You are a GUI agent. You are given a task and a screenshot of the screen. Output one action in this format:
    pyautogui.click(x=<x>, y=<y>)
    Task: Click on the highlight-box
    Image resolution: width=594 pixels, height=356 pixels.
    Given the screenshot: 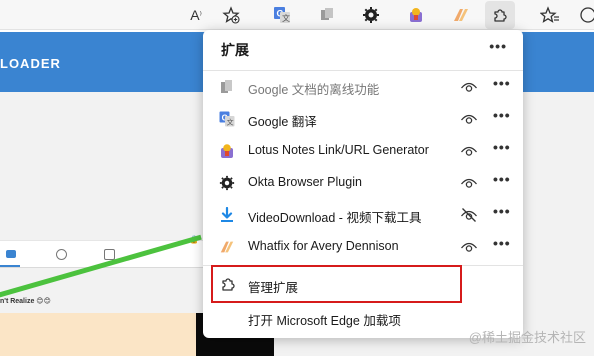 What is the action you would take?
    pyautogui.click(x=336, y=284)
    